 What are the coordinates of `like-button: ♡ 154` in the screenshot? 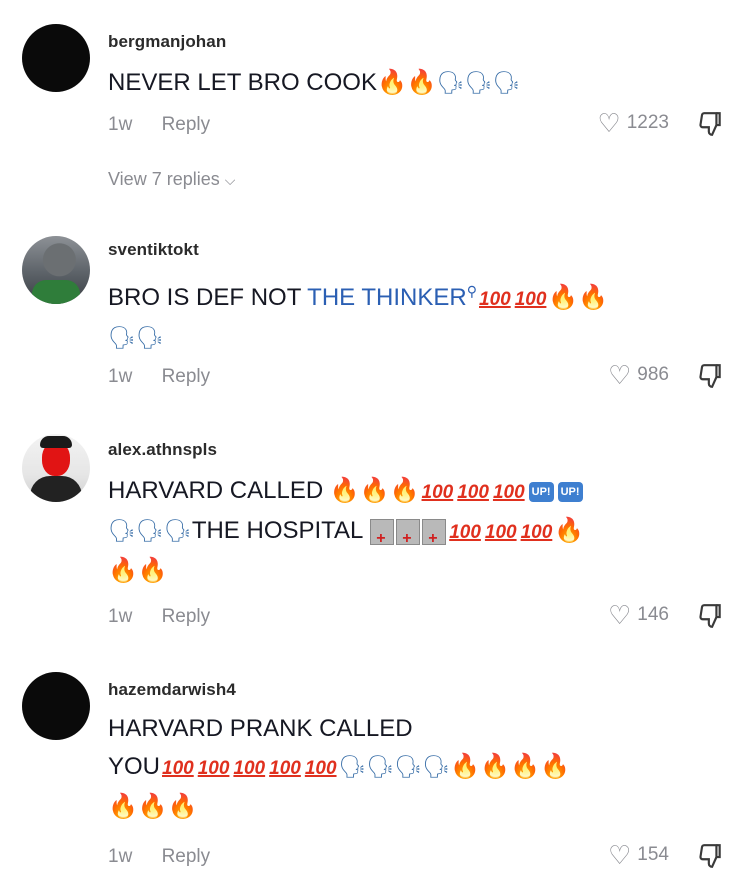 It's located at (638, 855).